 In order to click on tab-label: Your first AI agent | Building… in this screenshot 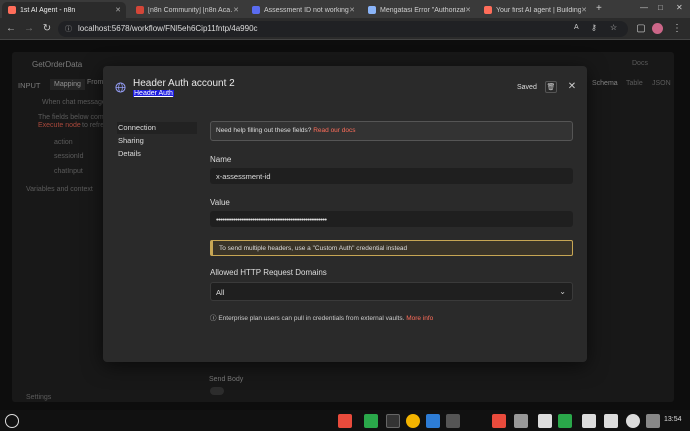, I will do `click(539, 10)`.